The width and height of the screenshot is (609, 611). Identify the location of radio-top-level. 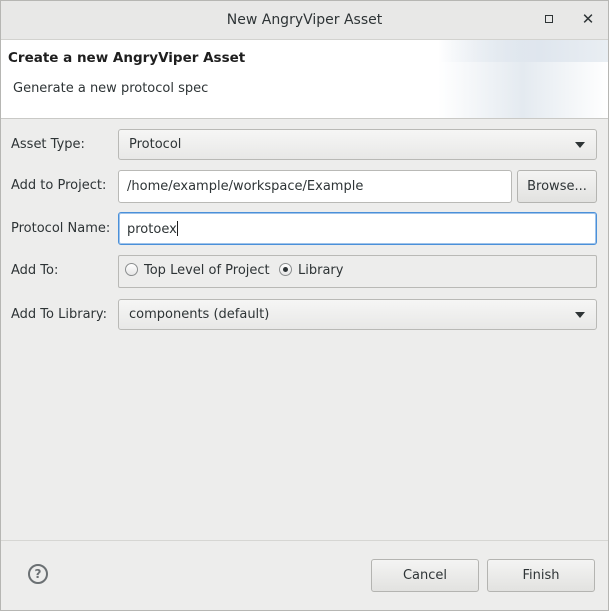
(131, 269).